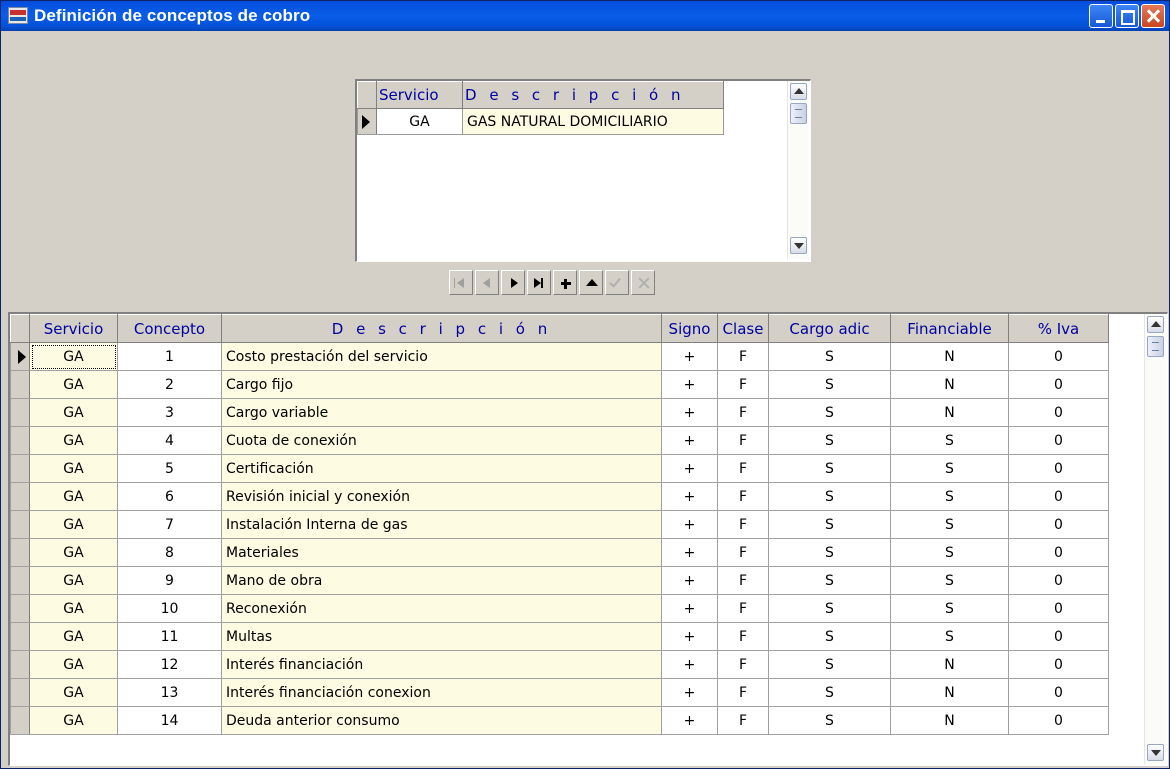 This screenshot has width=1170, height=769. Describe the element at coordinates (169, 608) in the screenshot. I see `cell-concepto: 10` at that location.